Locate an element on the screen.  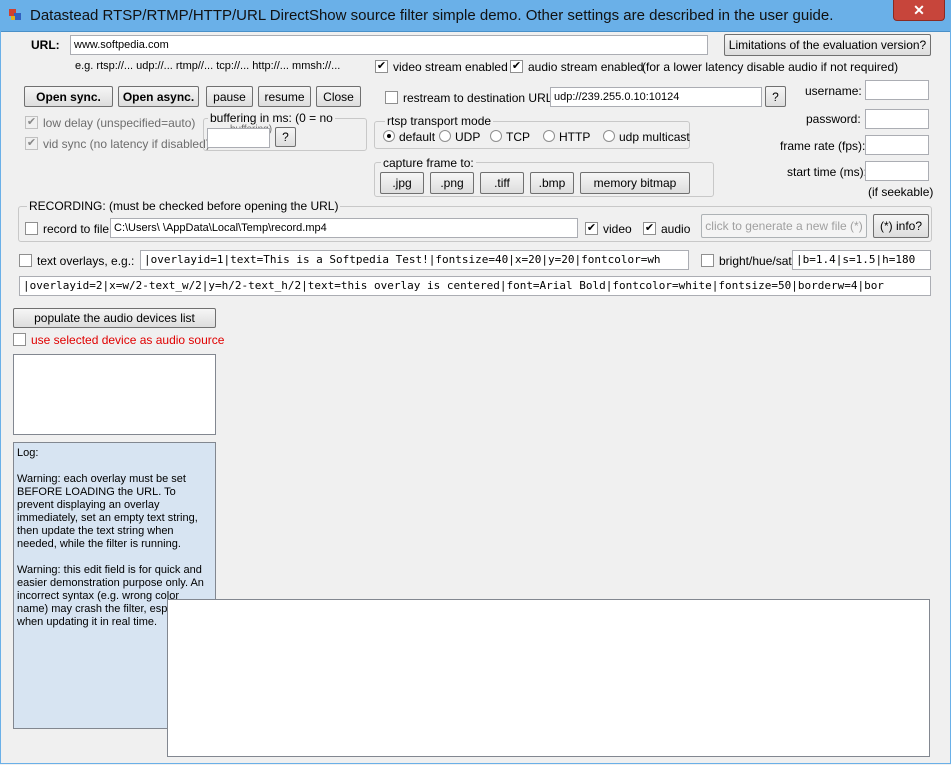
vid-sync-checkbox: ✔ is located at coordinates (31, 143).